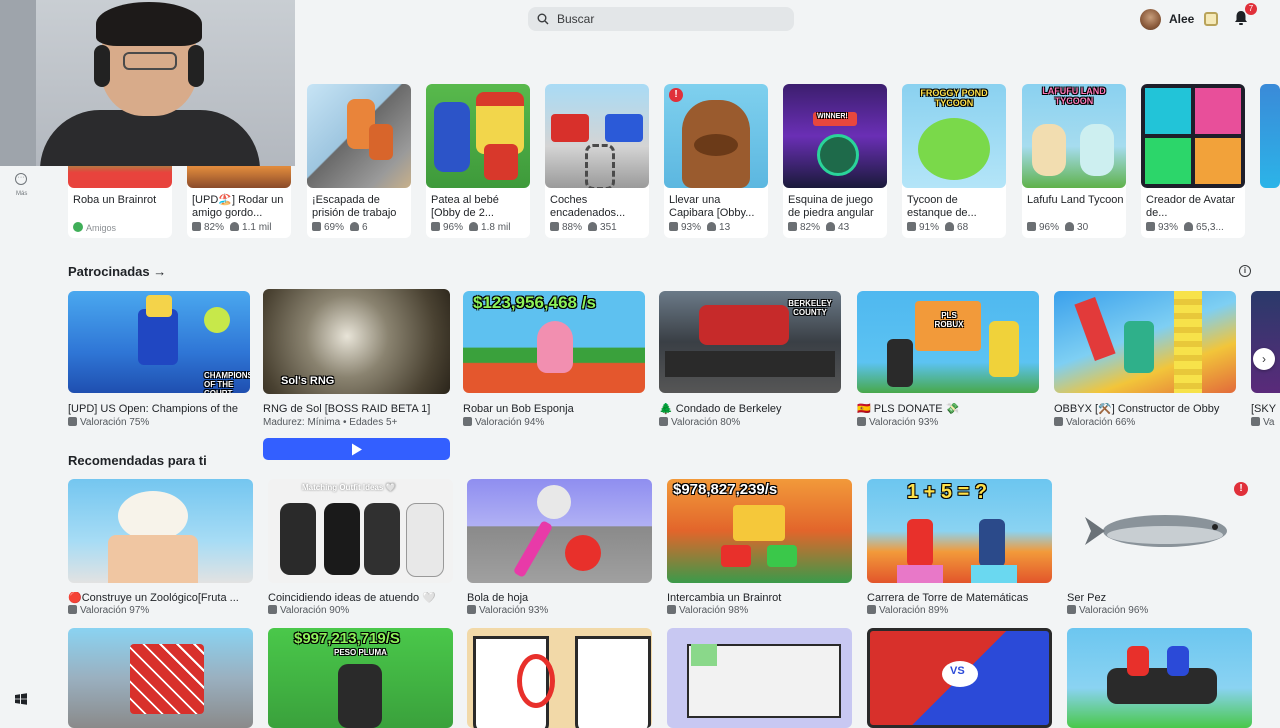 This screenshot has height=728, width=1280. What do you see at coordinates (760, 598) in the screenshot?
I see `game-title: Intercambia un Brainrot` at bounding box center [760, 598].